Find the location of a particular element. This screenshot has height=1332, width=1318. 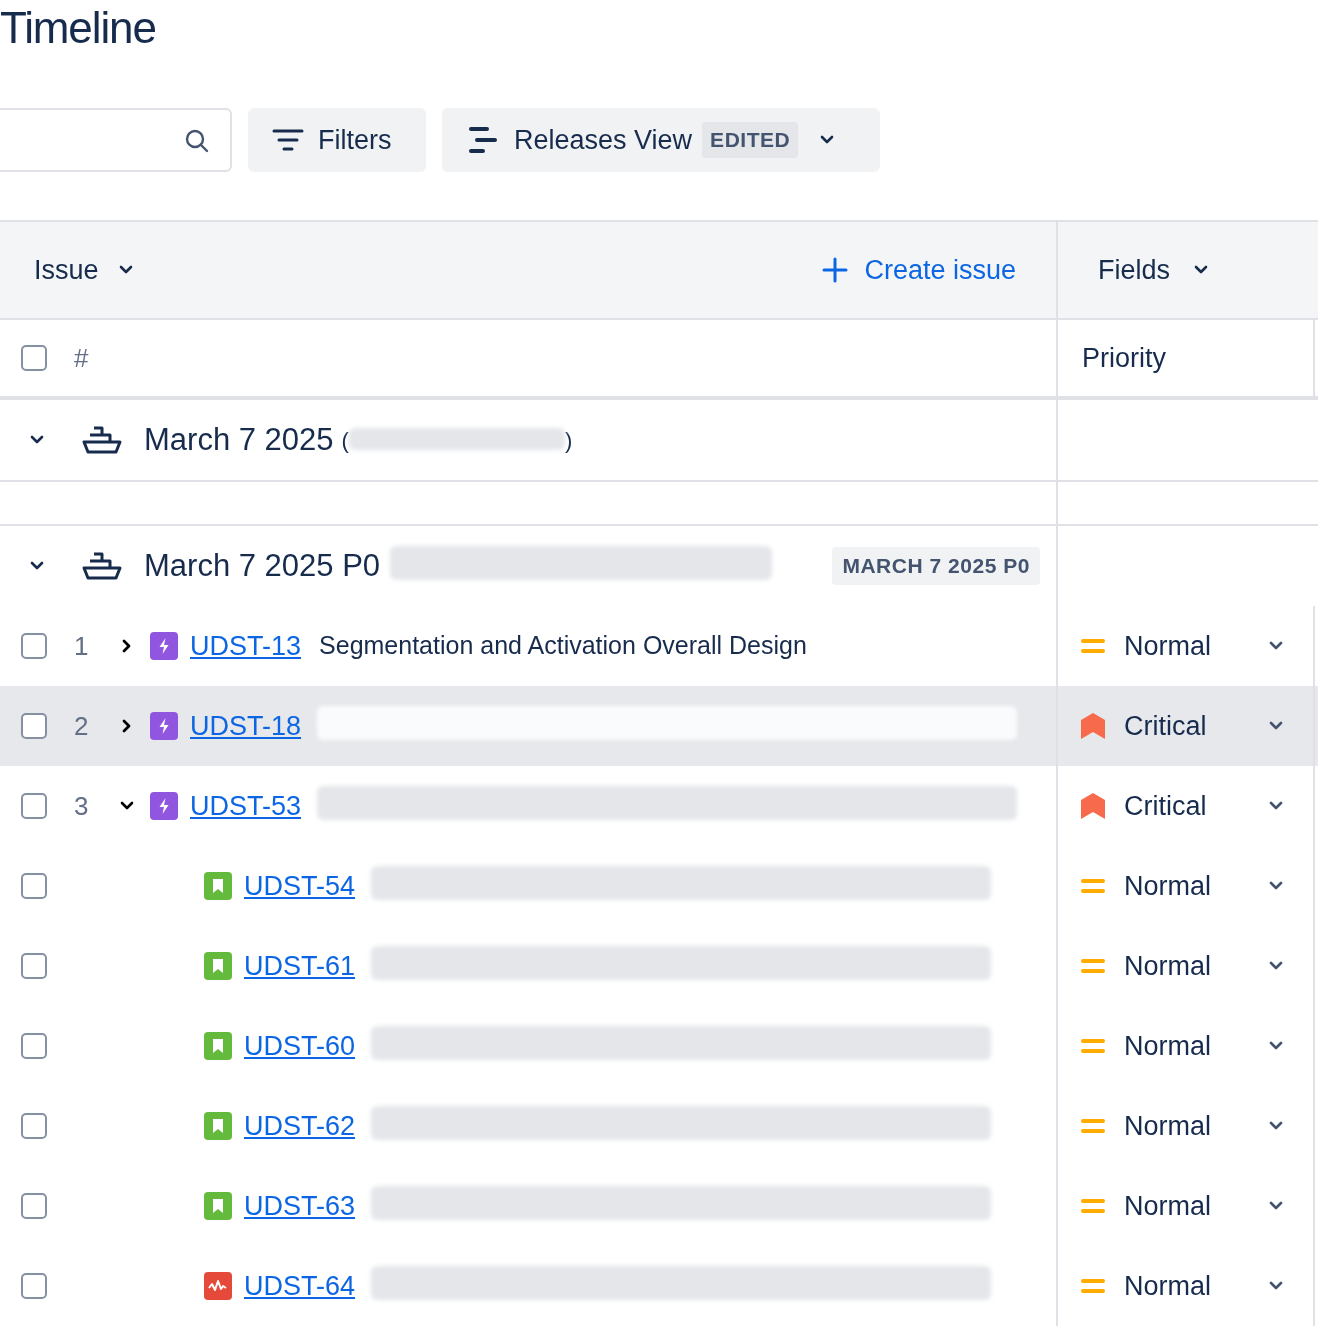

timeline-bars-icon is located at coordinates (483, 140).